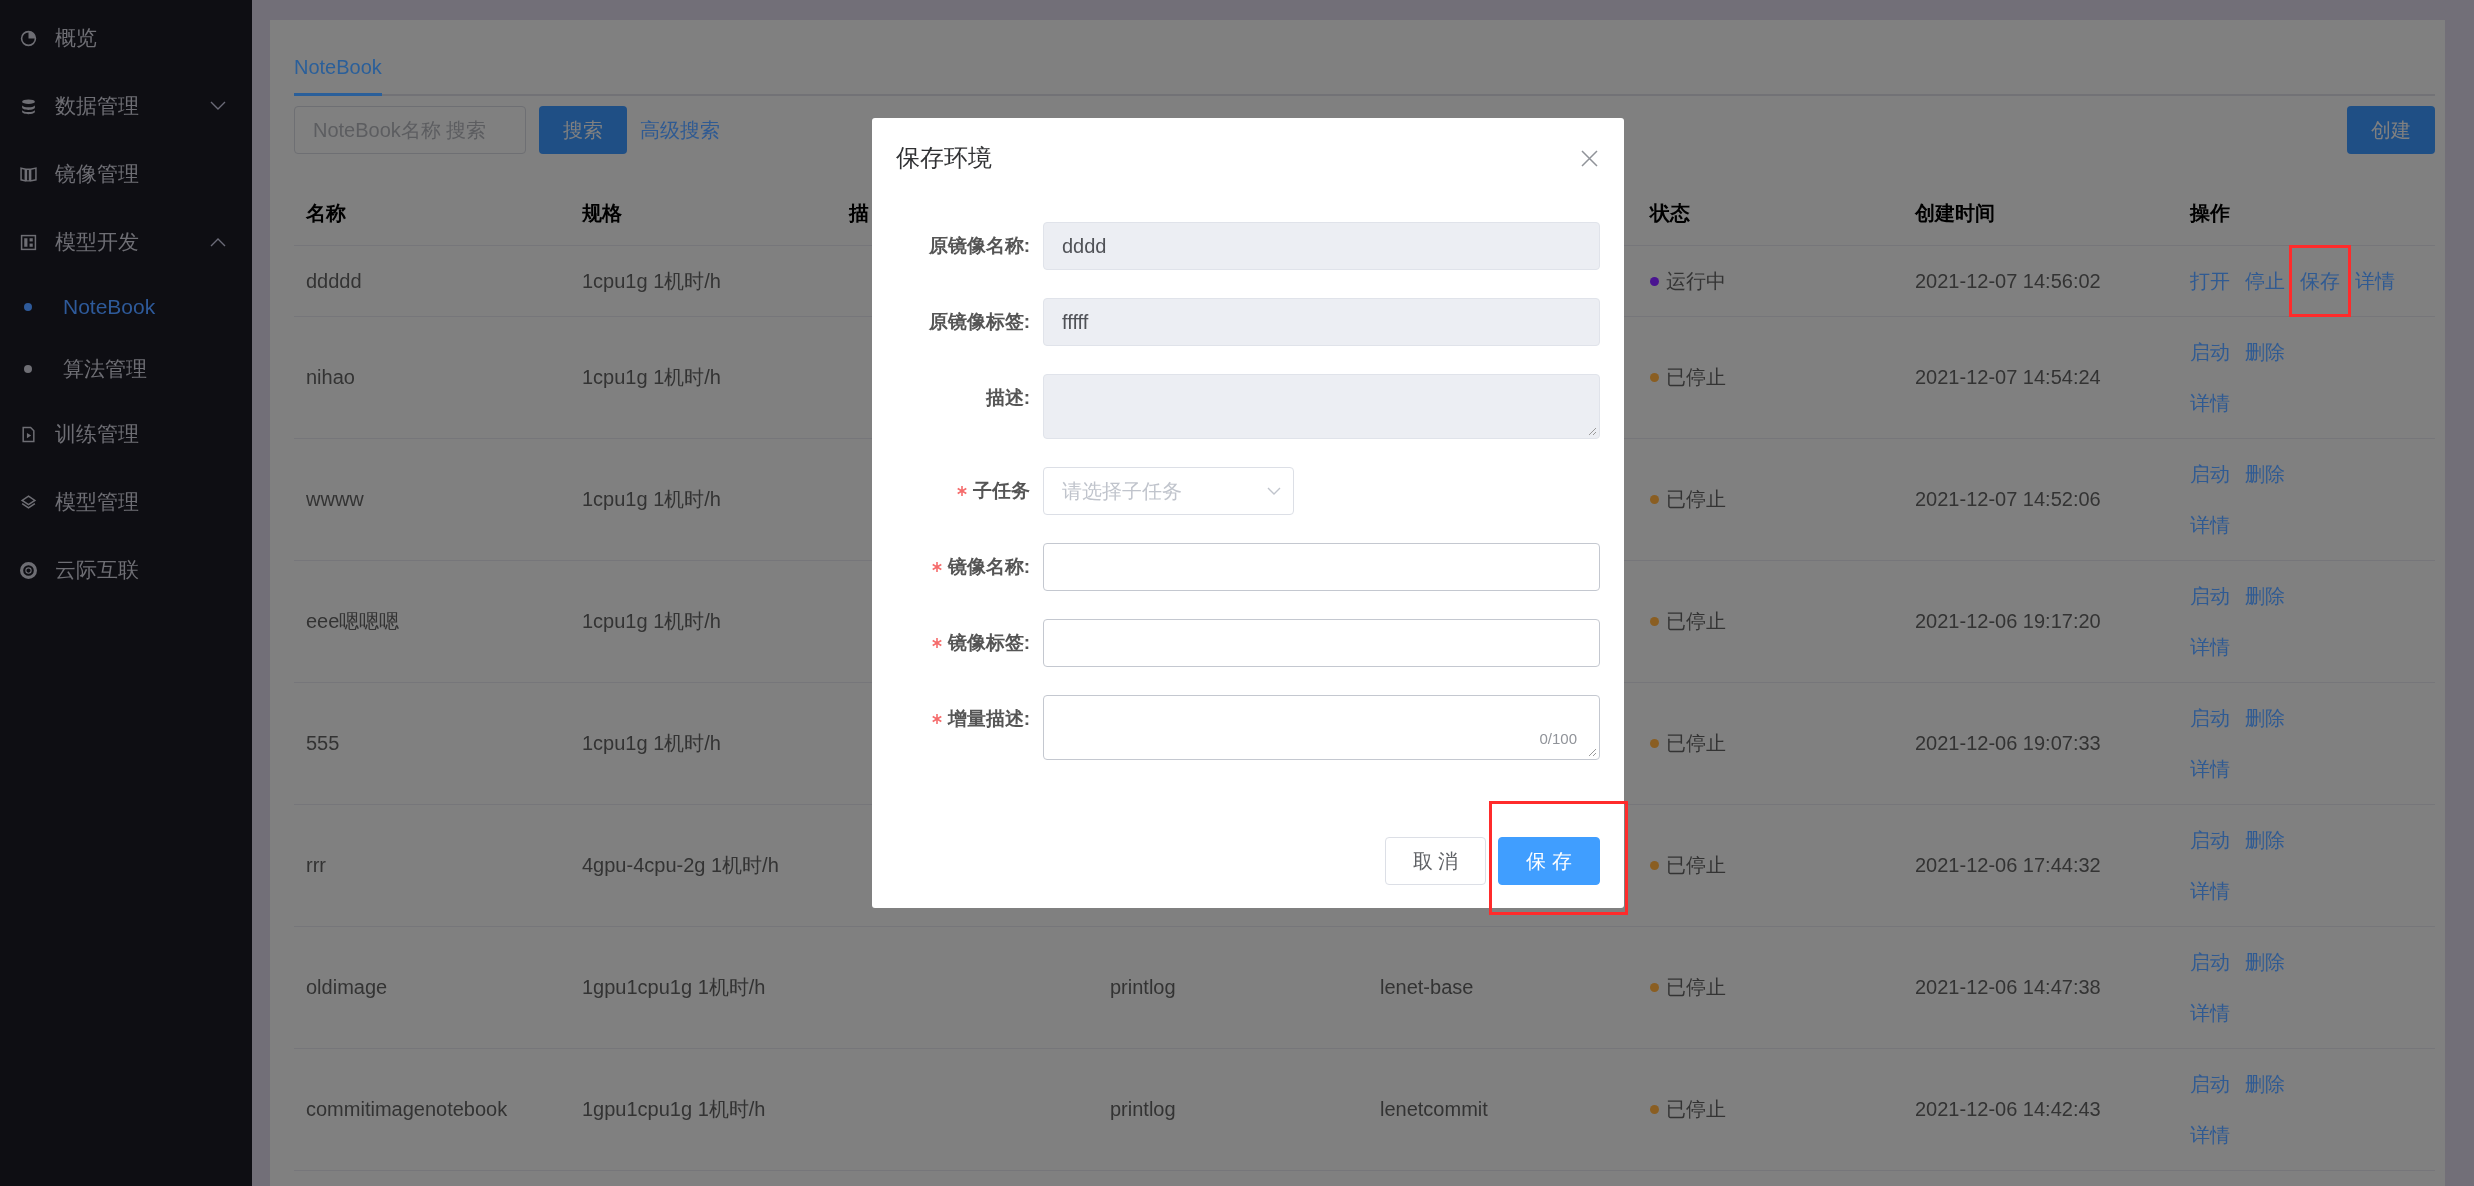 The height and width of the screenshot is (1186, 2474). What do you see at coordinates (126, 570) in the screenshot?
I see `sidebar-item: 云际互联` at bounding box center [126, 570].